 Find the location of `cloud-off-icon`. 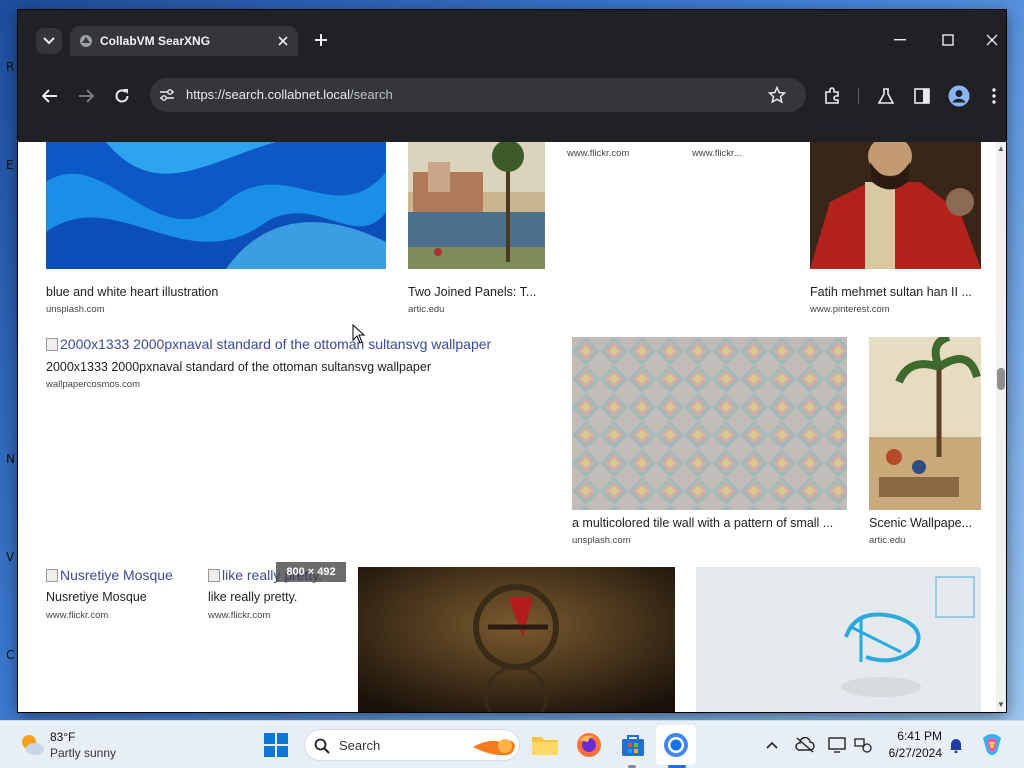

cloud-off-icon is located at coordinates (805, 745).